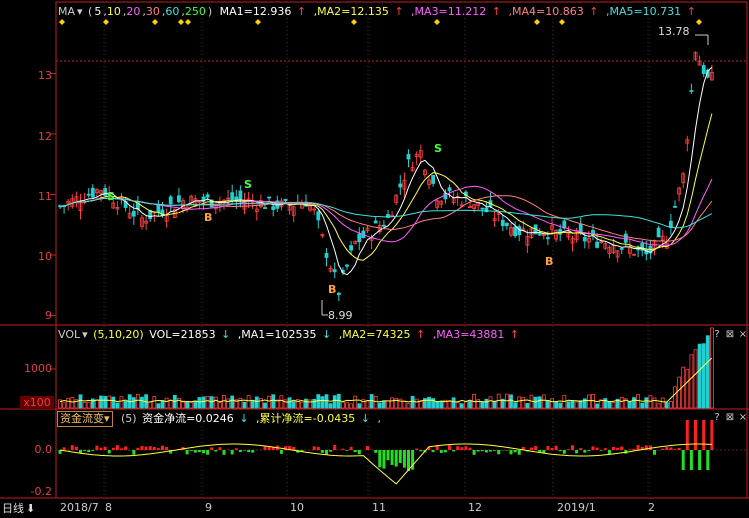 The width and height of the screenshot is (749, 518). Describe the element at coordinates (195, 418) in the screenshot. I see `fund-net-value: 资金净流=0.0246 ↓` at that location.